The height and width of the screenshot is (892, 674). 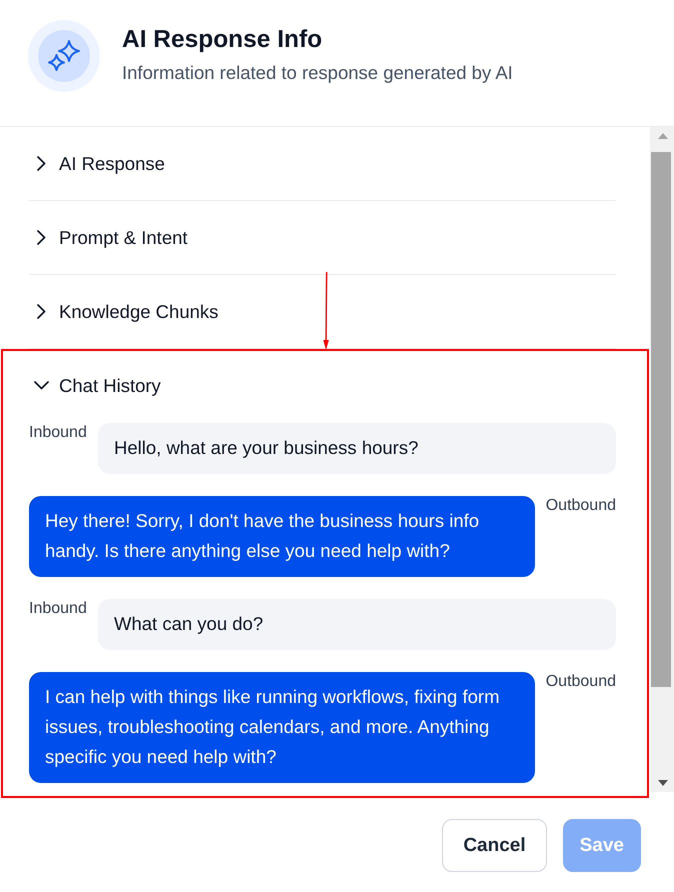 I want to click on message-bubble: What can you do?, so click(x=357, y=624).